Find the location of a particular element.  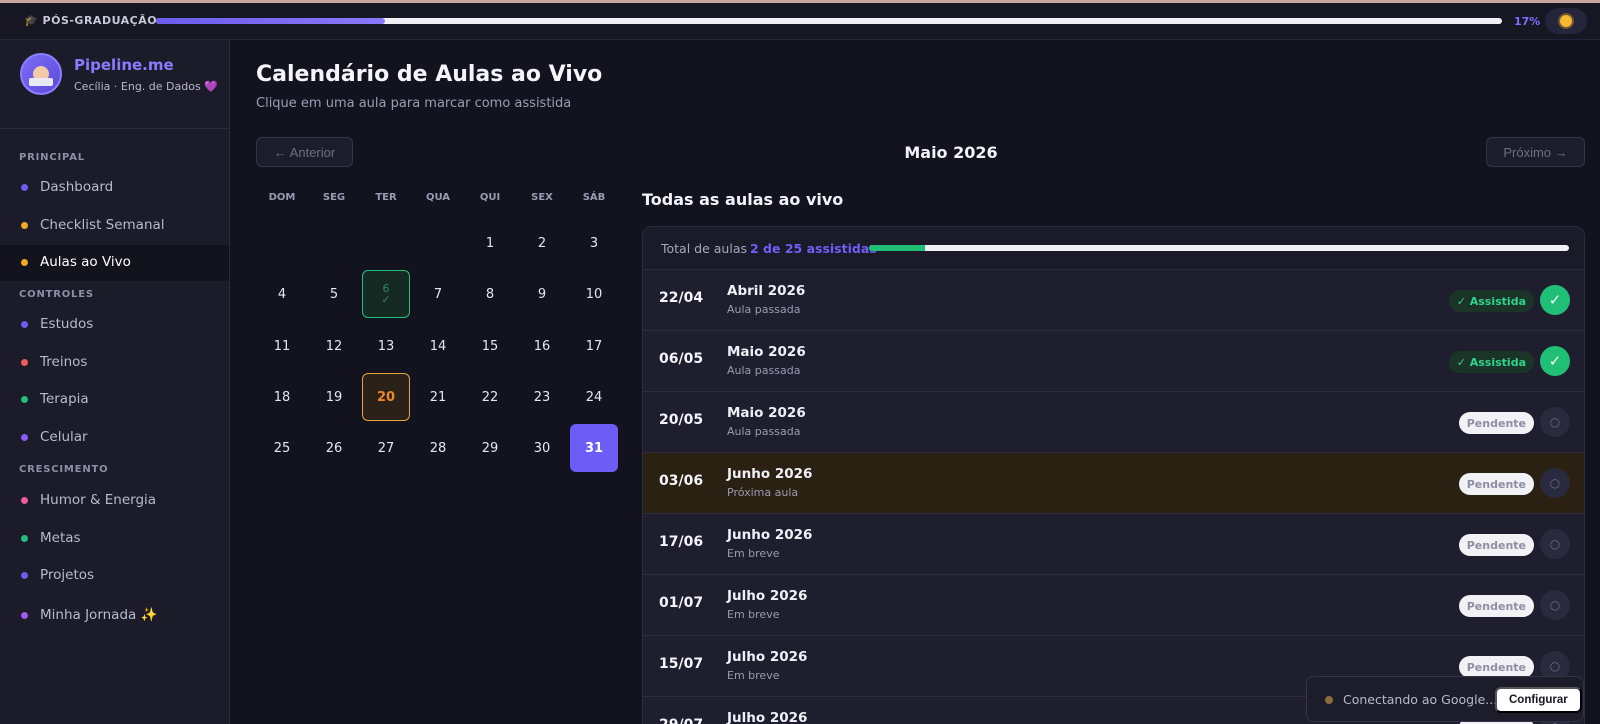

previous-month-button: ← Anterior is located at coordinates (304, 152).